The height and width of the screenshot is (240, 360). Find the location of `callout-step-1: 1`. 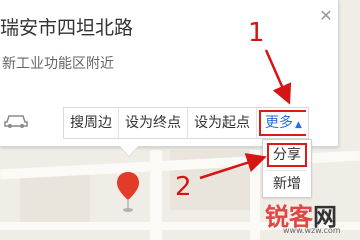

callout-step-1: 1 is located at coordinates (256, 33).